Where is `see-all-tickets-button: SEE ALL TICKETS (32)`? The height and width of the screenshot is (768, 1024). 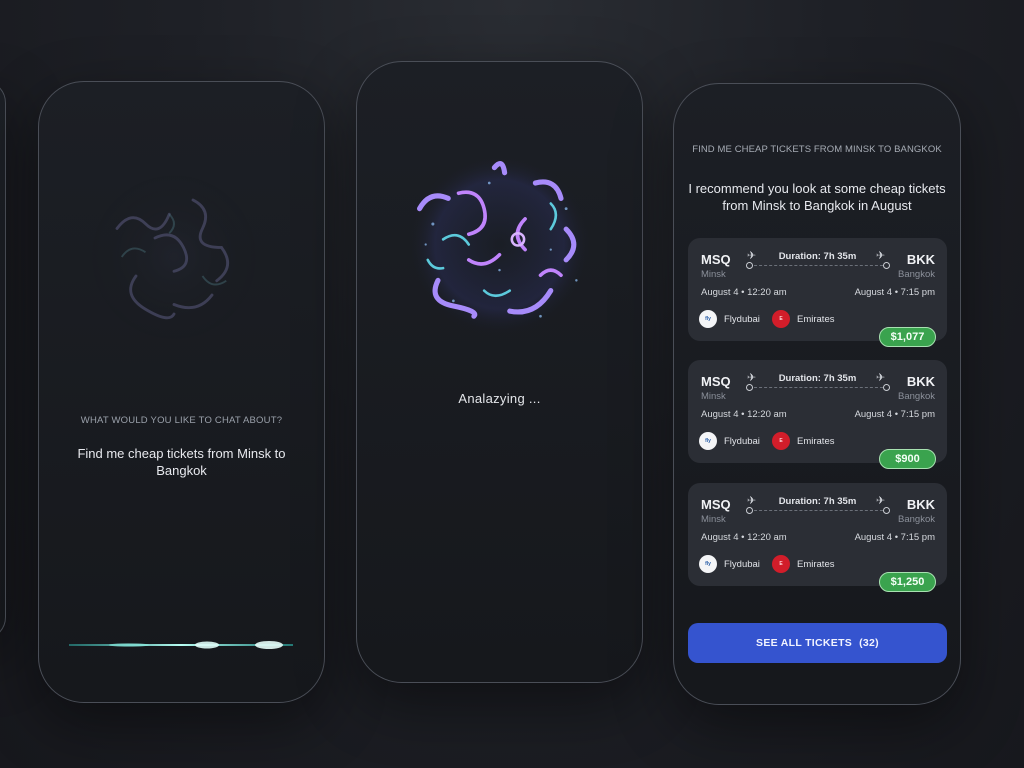 see-all-tickets-button: SEE ALL TICKETS (32) is located at coordinates (817, 643).